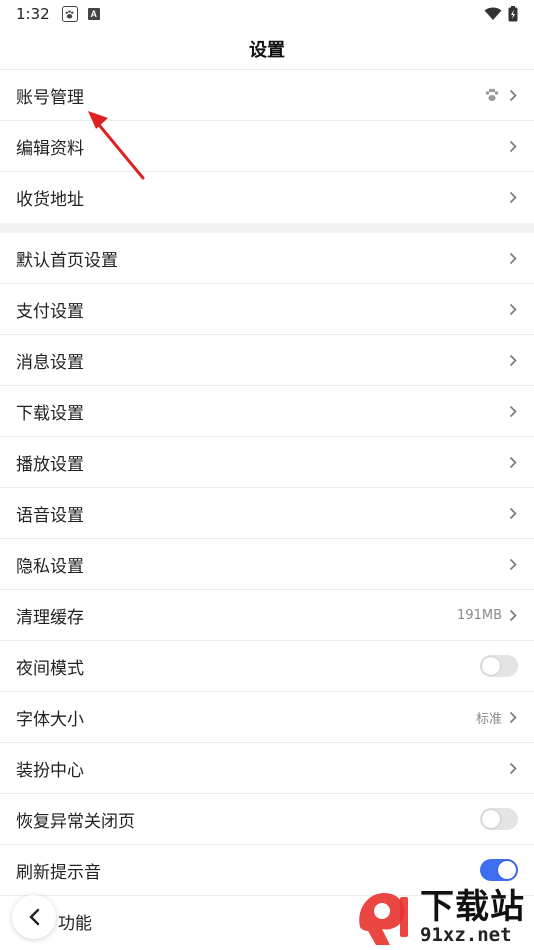 This screenshot has height=950, width=534. What do you see at coordinates (50, 617) in the screenshot?
I see `row-label: 清理缓存` at bounding box center [50, 617].